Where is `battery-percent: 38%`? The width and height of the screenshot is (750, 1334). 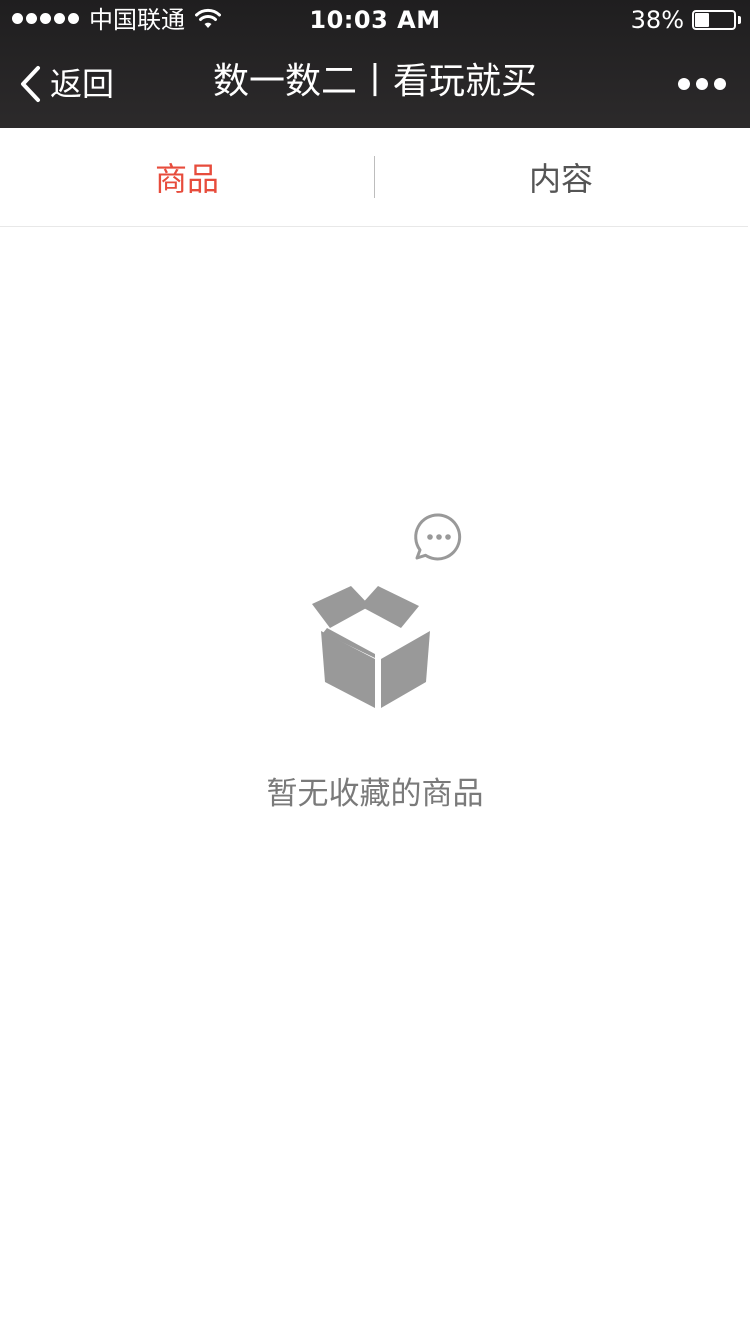
battery-percent: 38% is located at coordinates (657, 20).